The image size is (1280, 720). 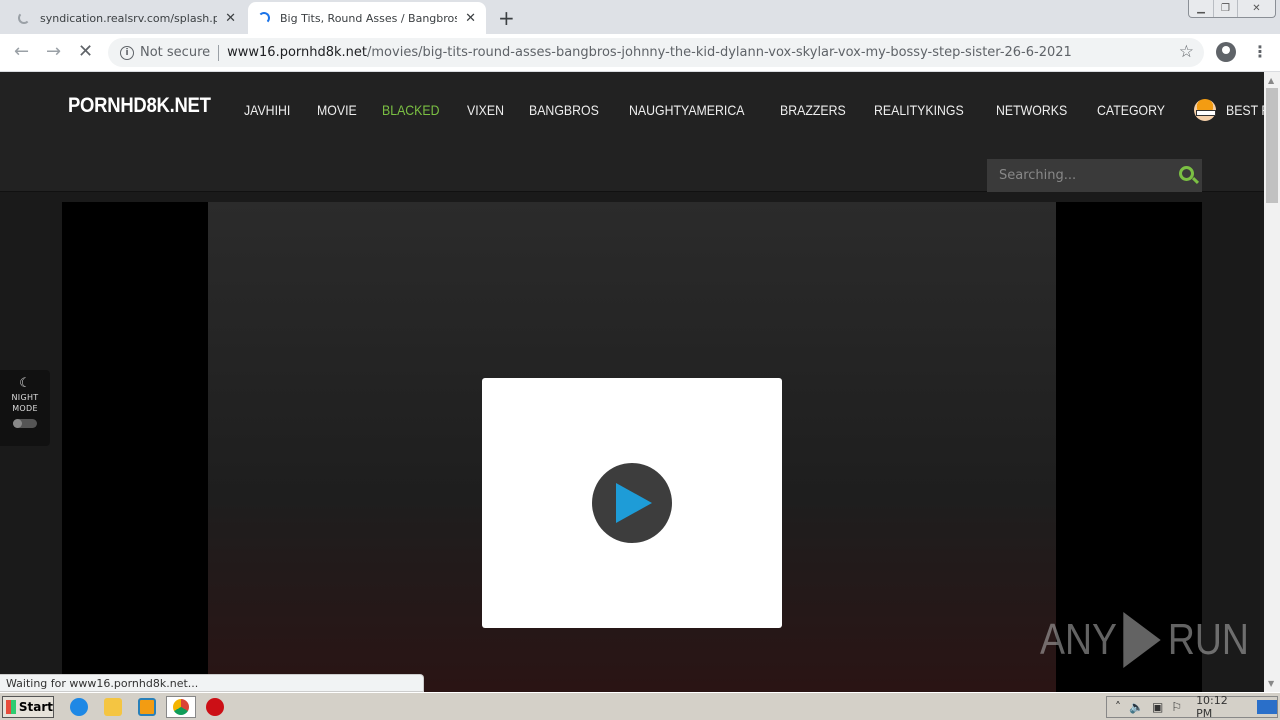 What do you see at coordinates (1208, 639) in the screenshot?
I see `watermark-text-right: RUN` at bounding box center [1208, 639].